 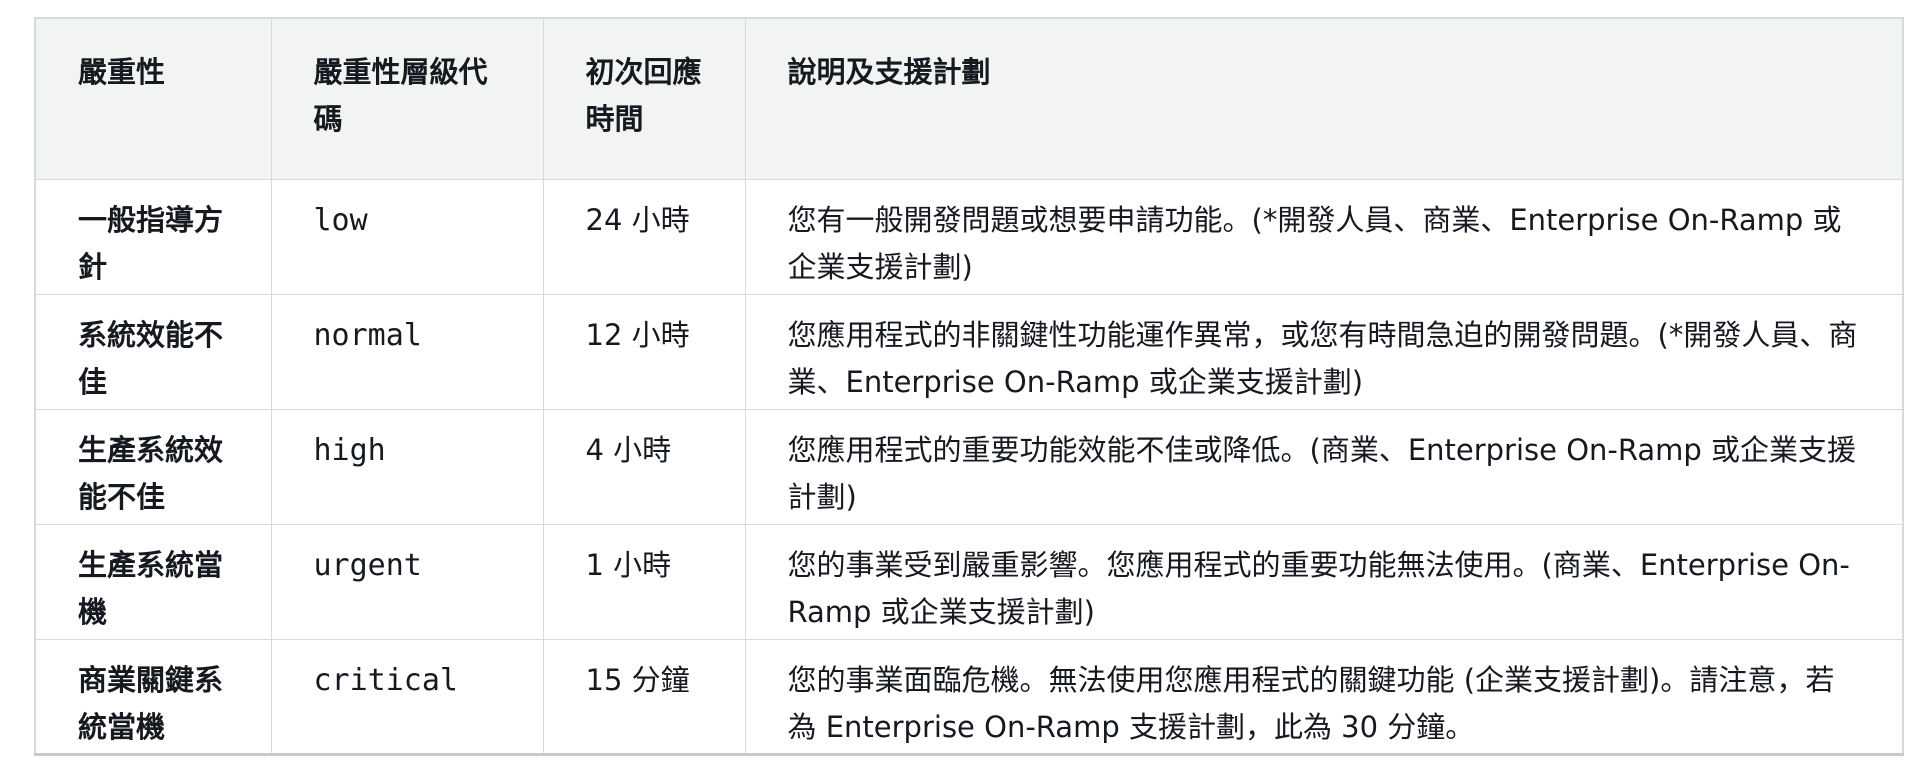 I want to click on response-time-cell: 4 小時, so click(x=644, y=466).